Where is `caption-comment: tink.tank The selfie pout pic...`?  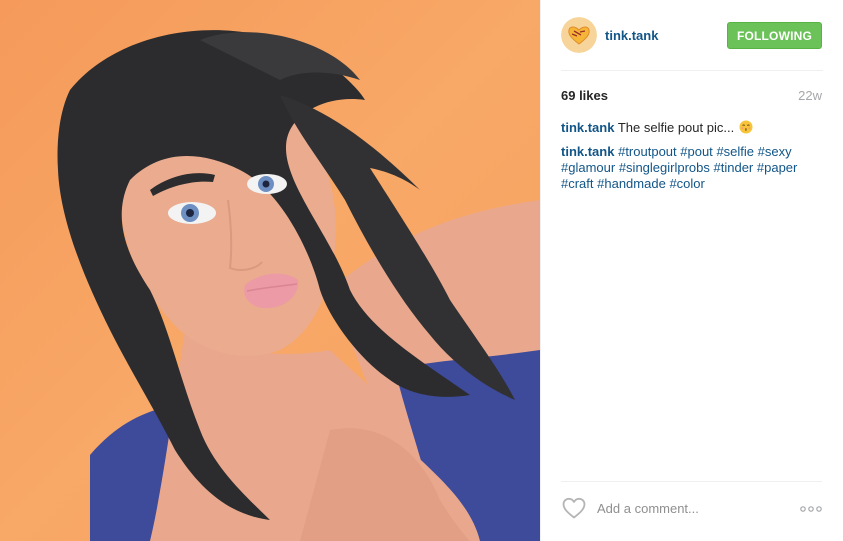
caption-comment: tink.tank The selfie pout pic... is located at coordinates (691, 128).